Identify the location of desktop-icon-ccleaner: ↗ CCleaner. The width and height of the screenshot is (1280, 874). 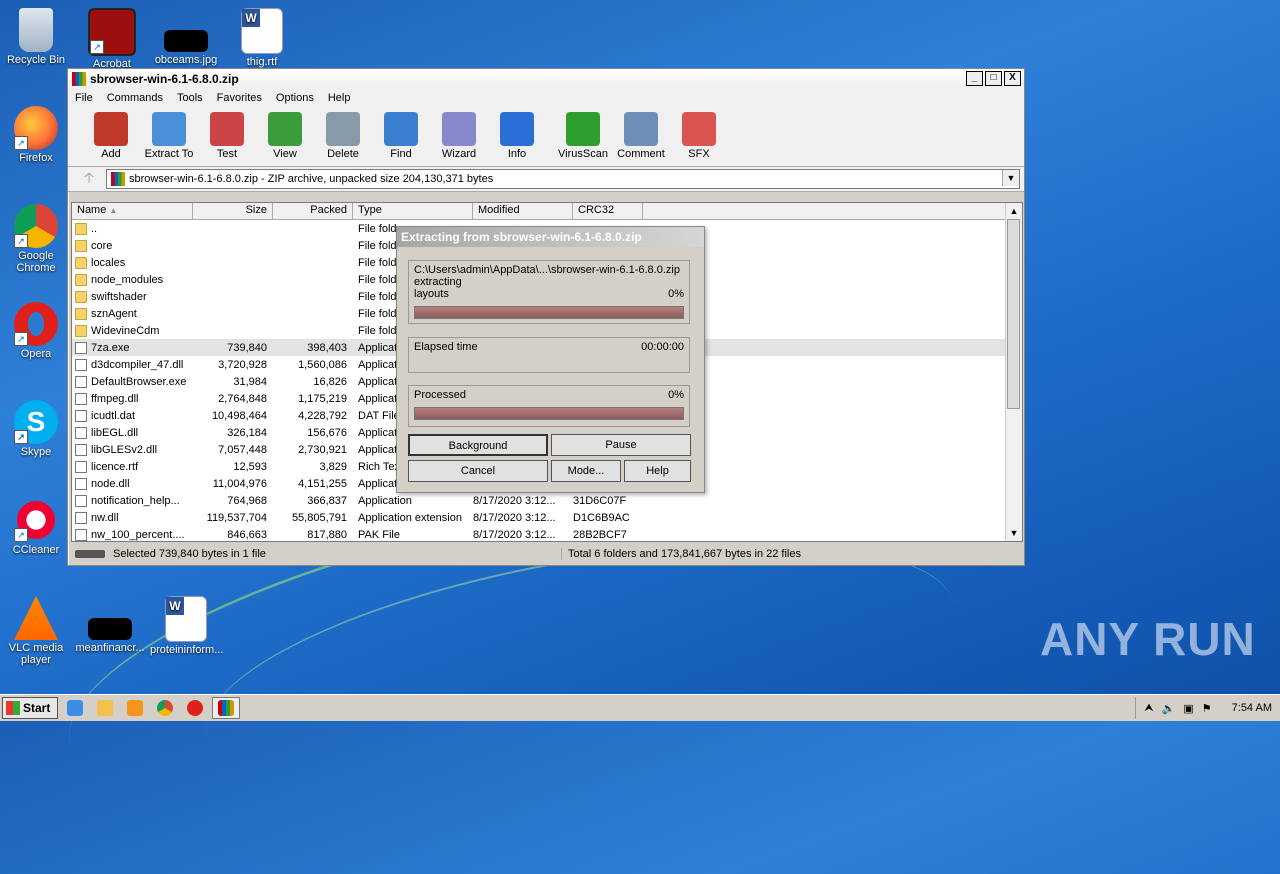
(36, 527).